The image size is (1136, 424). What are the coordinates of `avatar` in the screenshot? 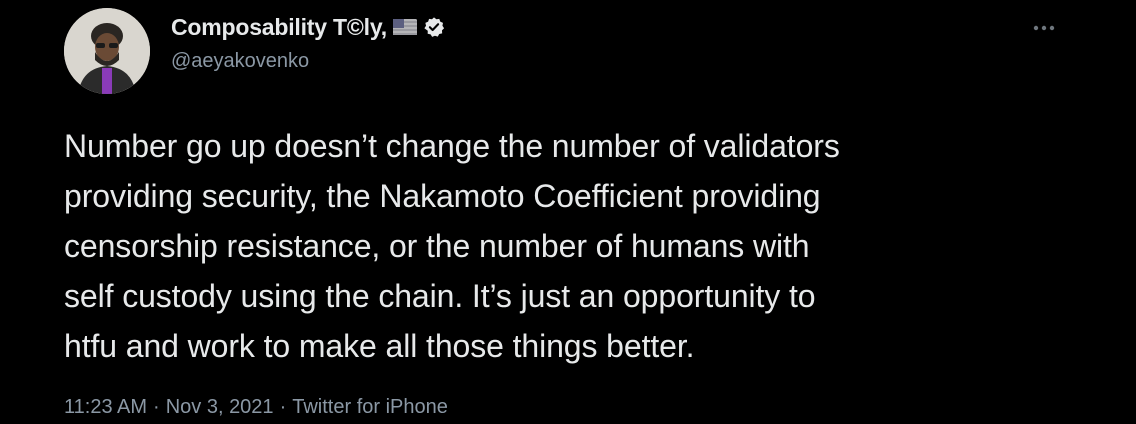 It's located at (107, 51).